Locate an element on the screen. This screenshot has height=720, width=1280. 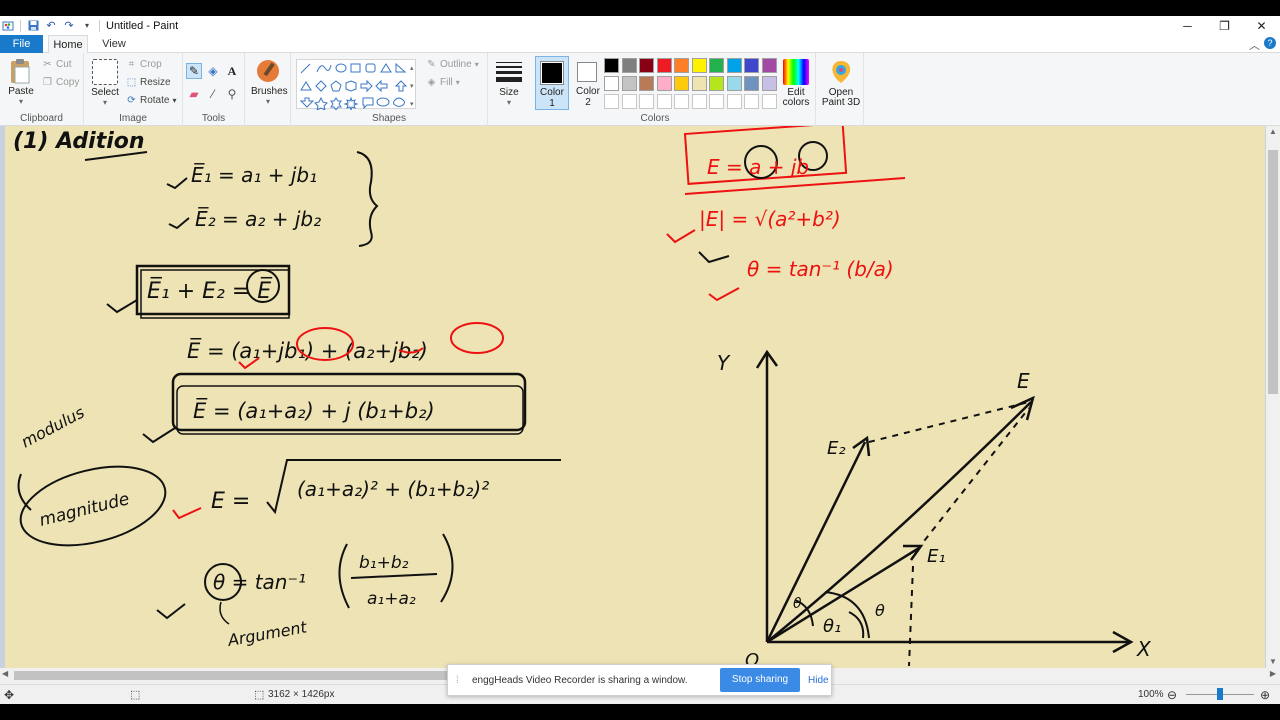
image-group-label: Image is located at coordinates (133, 118).